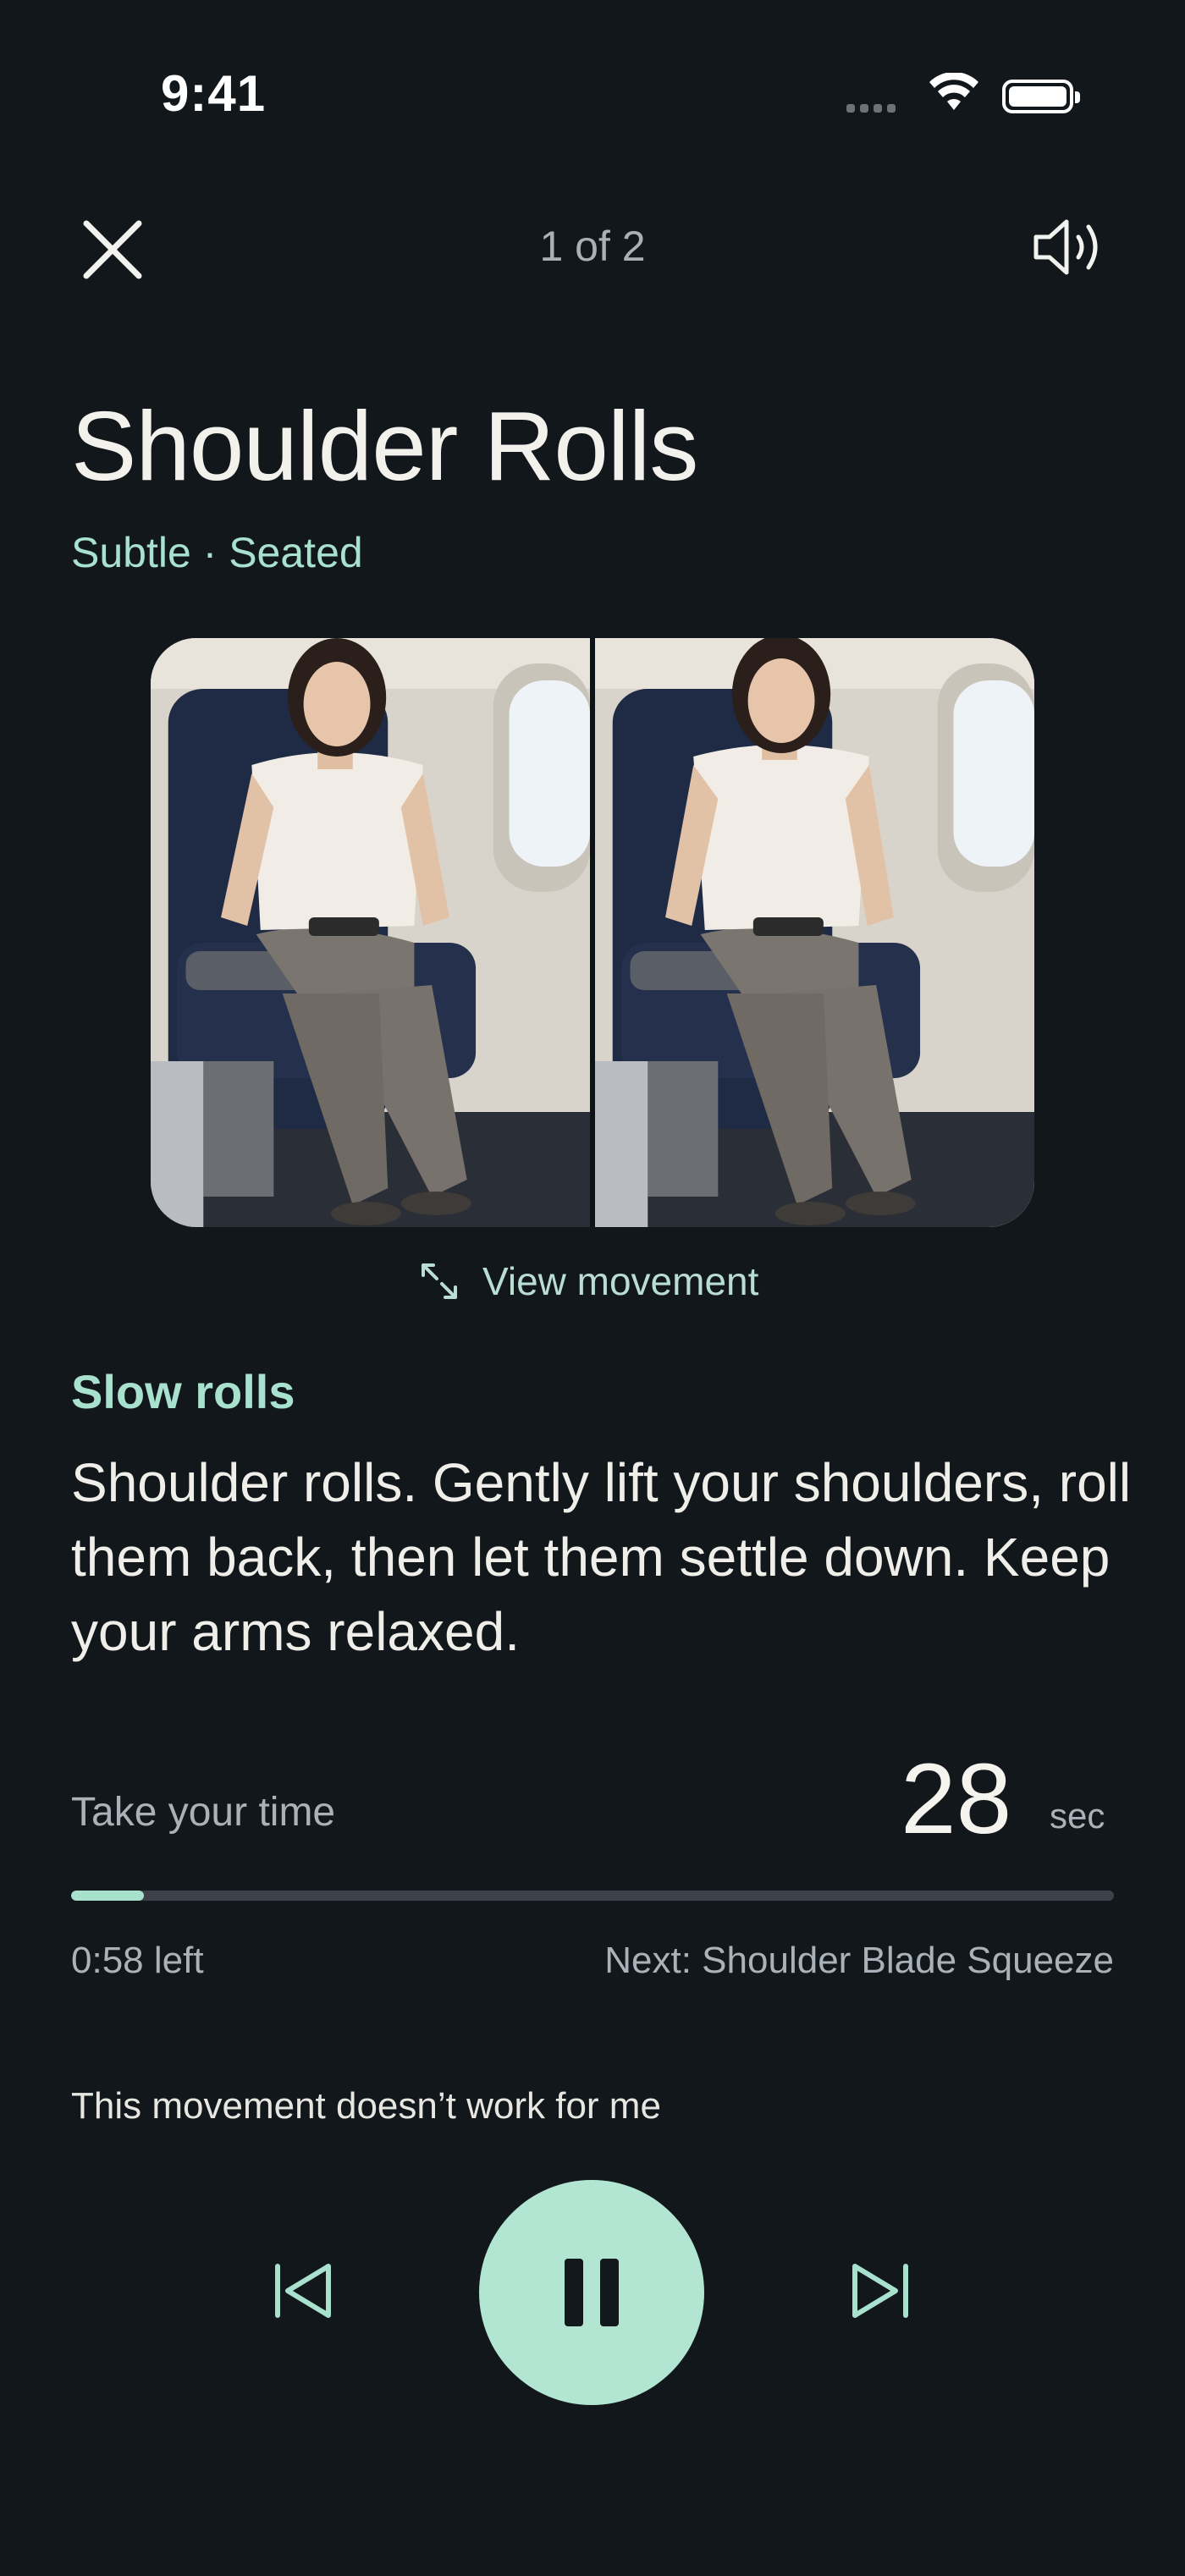  What do you see at coordinates (112, 250) in the screenshot?
I see `close-icon` at bounding box center [112, 250].